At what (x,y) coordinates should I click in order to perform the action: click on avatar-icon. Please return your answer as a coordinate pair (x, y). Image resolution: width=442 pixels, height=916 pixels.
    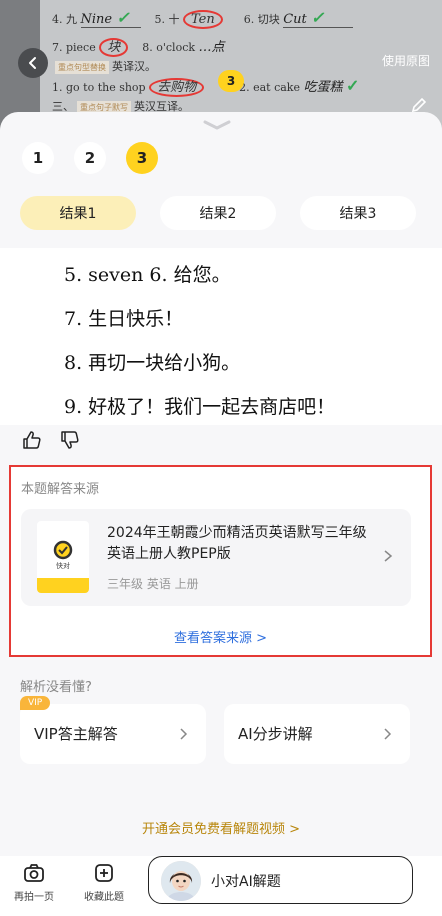
    Looking at the image, I should click on (181, 881).